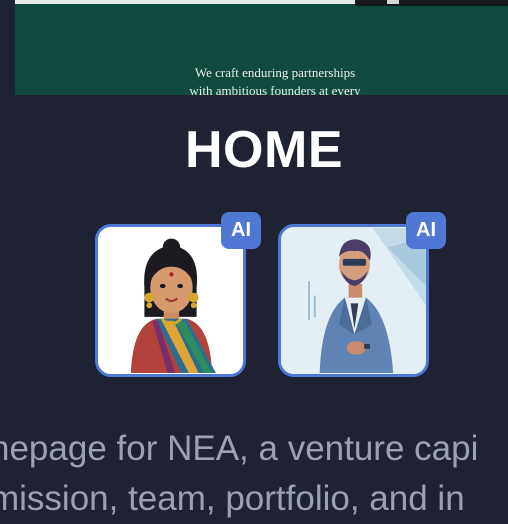 This screenshot has width=508, height=524. Describe the element at coordinates (232, 498) in the screenshot. I see `description-line2: mission, team, portfolio, and in` at that location.